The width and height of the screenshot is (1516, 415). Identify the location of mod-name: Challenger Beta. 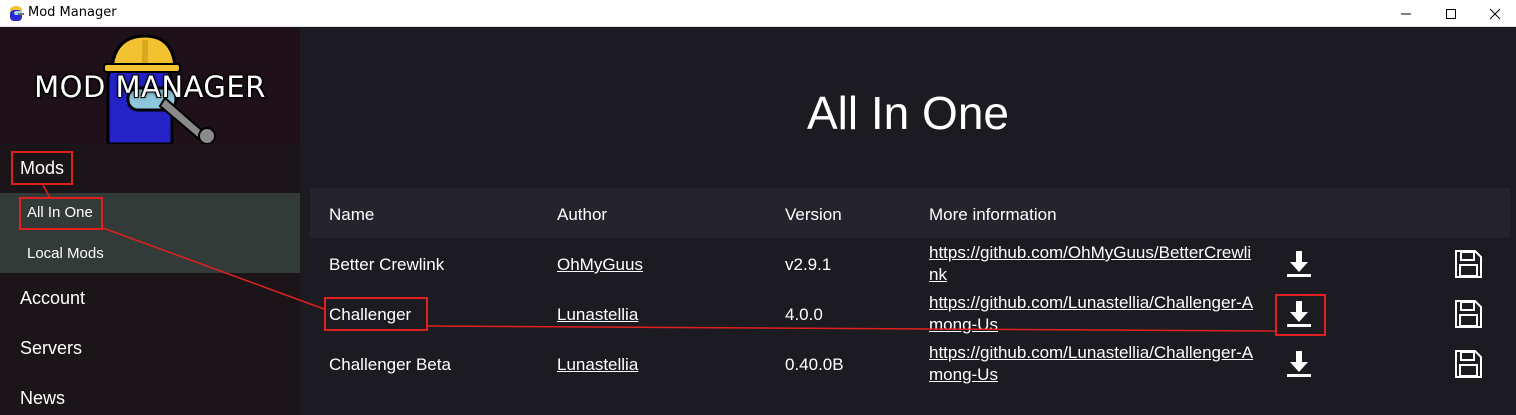
(390, 364).